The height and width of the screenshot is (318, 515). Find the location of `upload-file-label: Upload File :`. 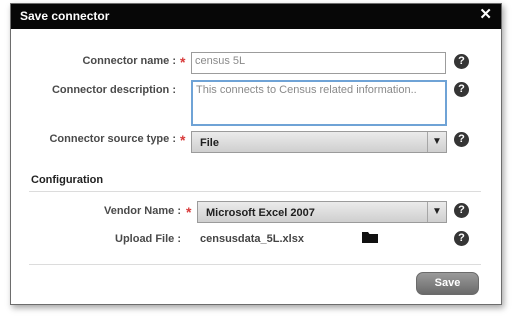

upload-file-label: Upload File : is located at coordinates (148, 239).